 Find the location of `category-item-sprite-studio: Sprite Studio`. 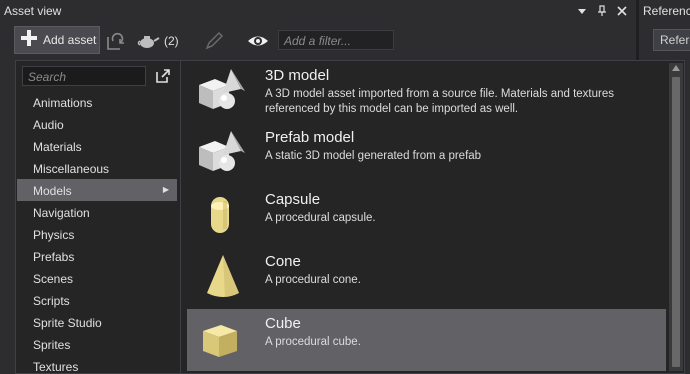

category-item-sprite-studio: Sprite Studio is located at coordinates (97, 322).